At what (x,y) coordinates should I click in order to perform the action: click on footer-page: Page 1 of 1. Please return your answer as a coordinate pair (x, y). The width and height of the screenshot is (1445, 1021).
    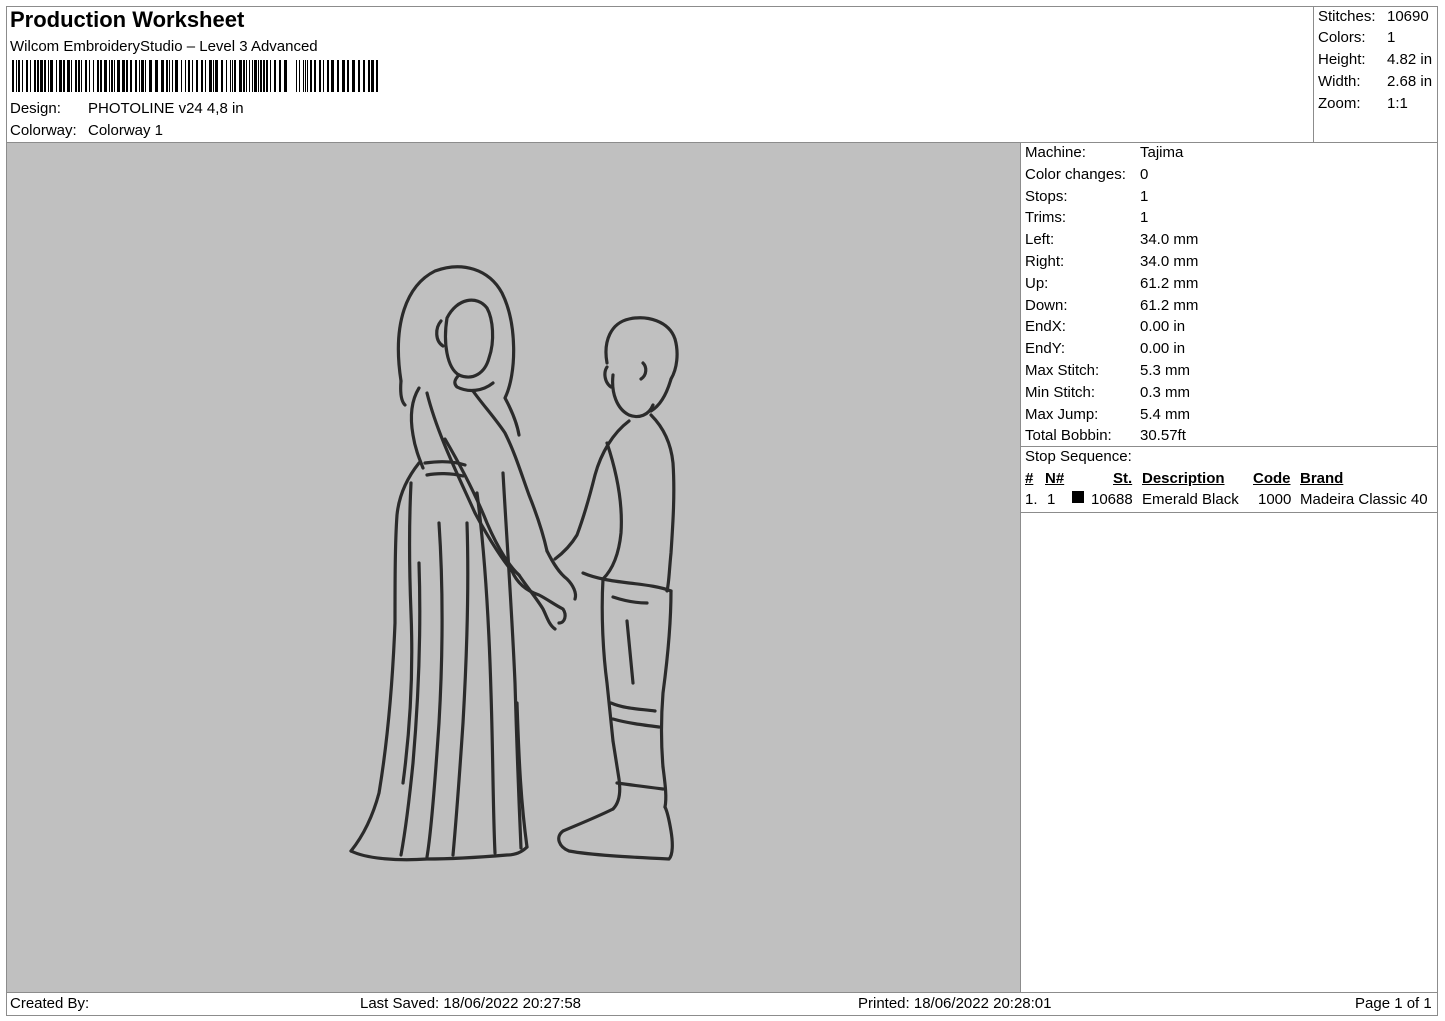
    Looking at the image, I should click on (1393, 1003).